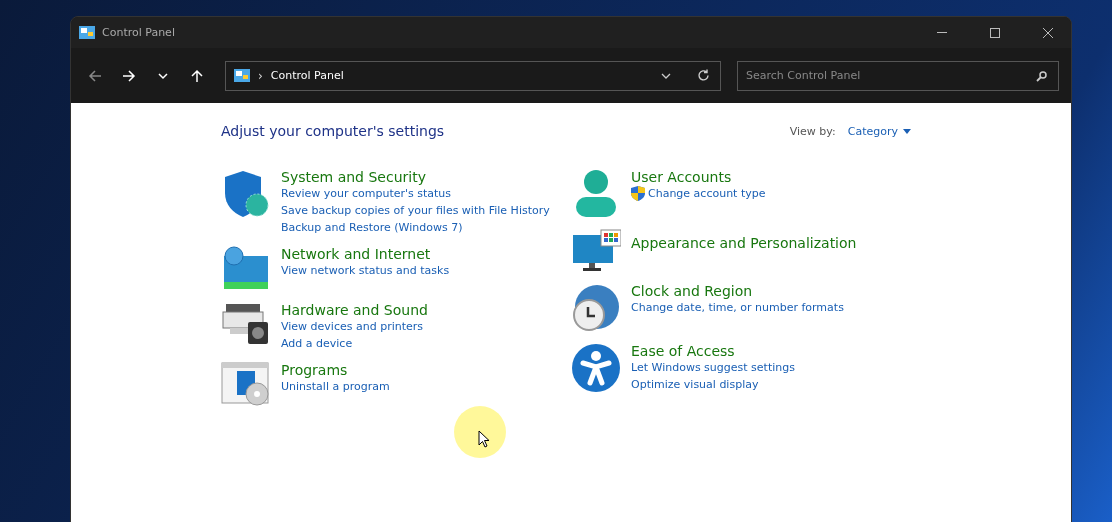 Image resolution: width=1112 pixels, height=522 pixels. What do you see at coordinates (596, 308) in the screenshot?
I see `globe-clock-icon` at bounding box center [596, 308].